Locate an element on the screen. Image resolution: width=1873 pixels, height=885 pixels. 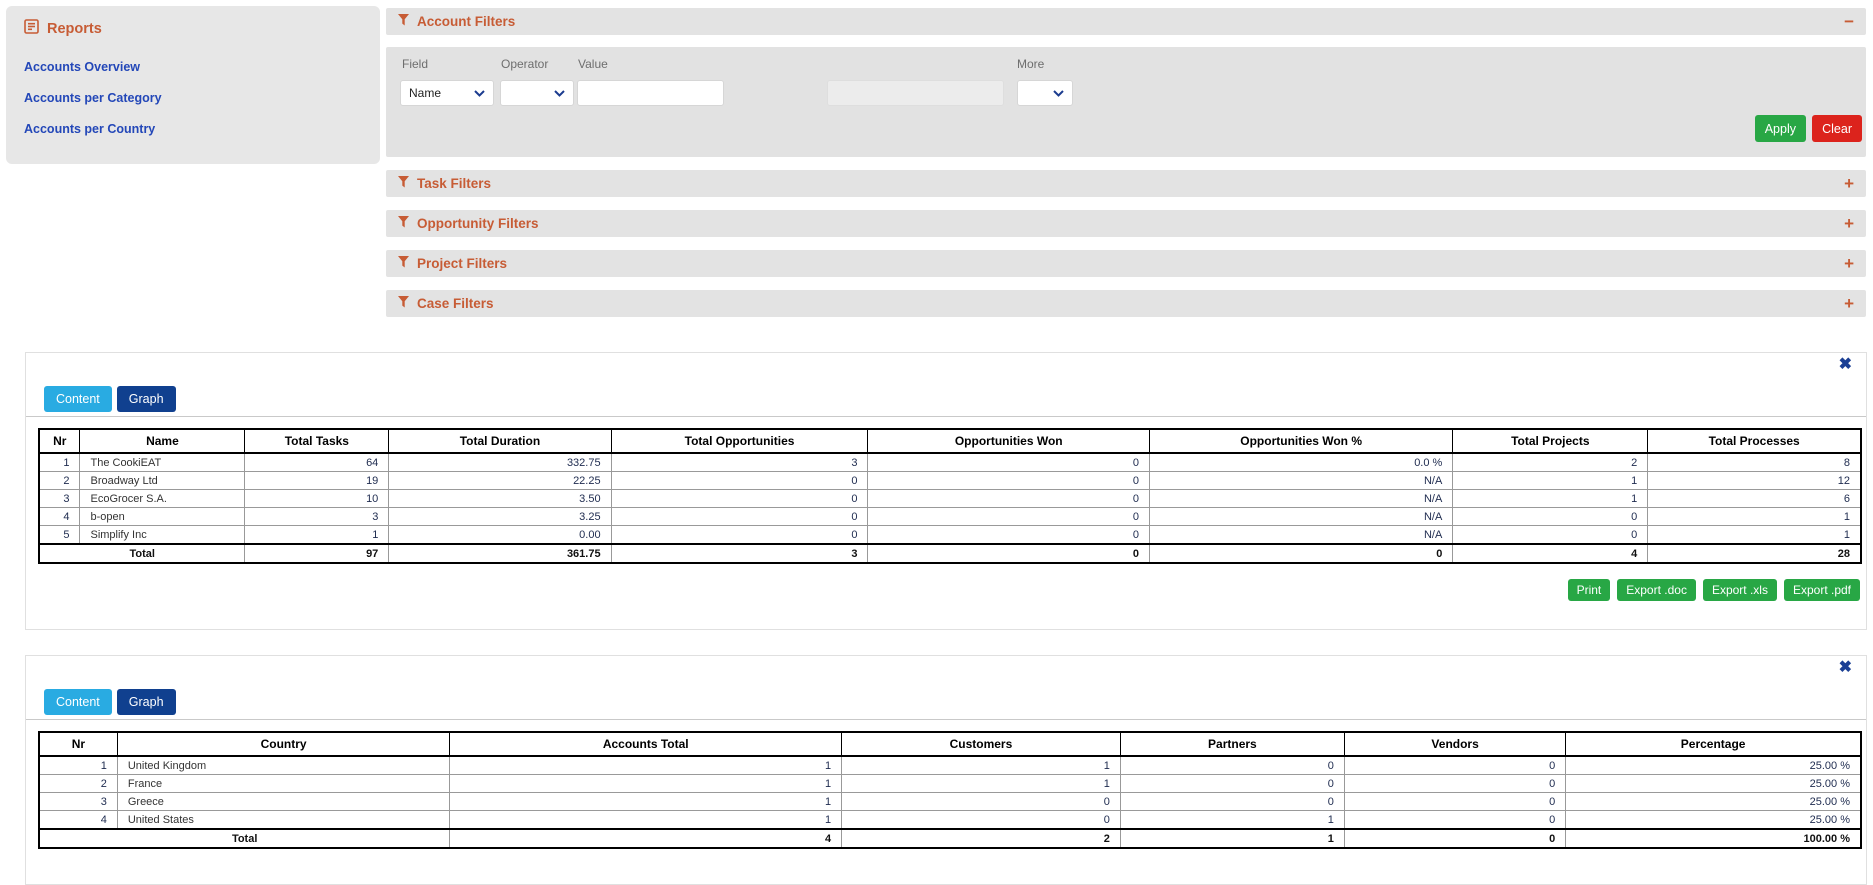
account-filters-title: Account Filters is located at coordinates (456, 21).